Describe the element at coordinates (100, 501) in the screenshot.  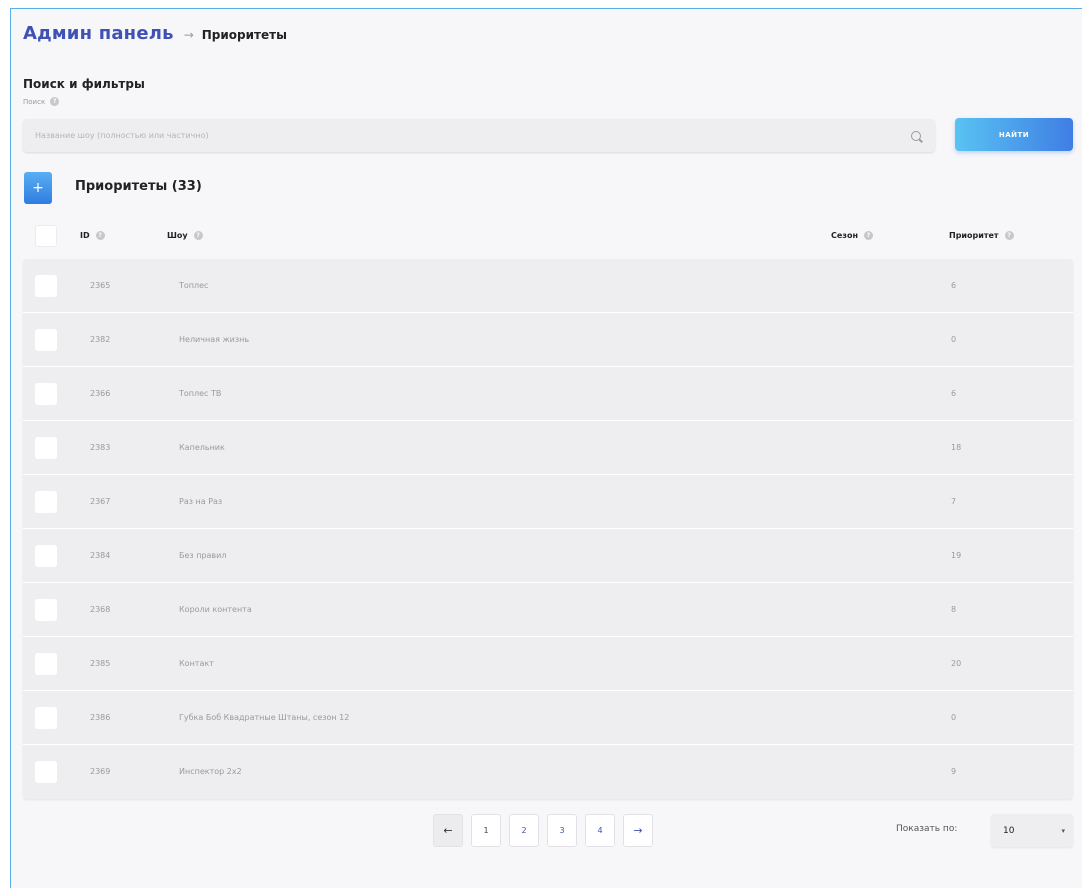
I see `cell-id: 2367` at that location.